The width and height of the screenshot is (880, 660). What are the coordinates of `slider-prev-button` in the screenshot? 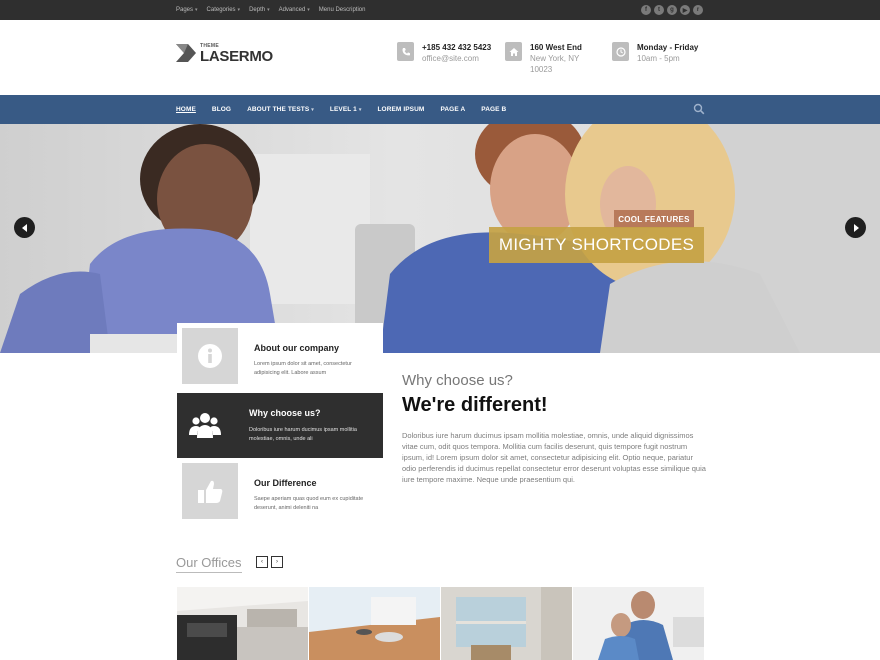 It's located at (24, 227).